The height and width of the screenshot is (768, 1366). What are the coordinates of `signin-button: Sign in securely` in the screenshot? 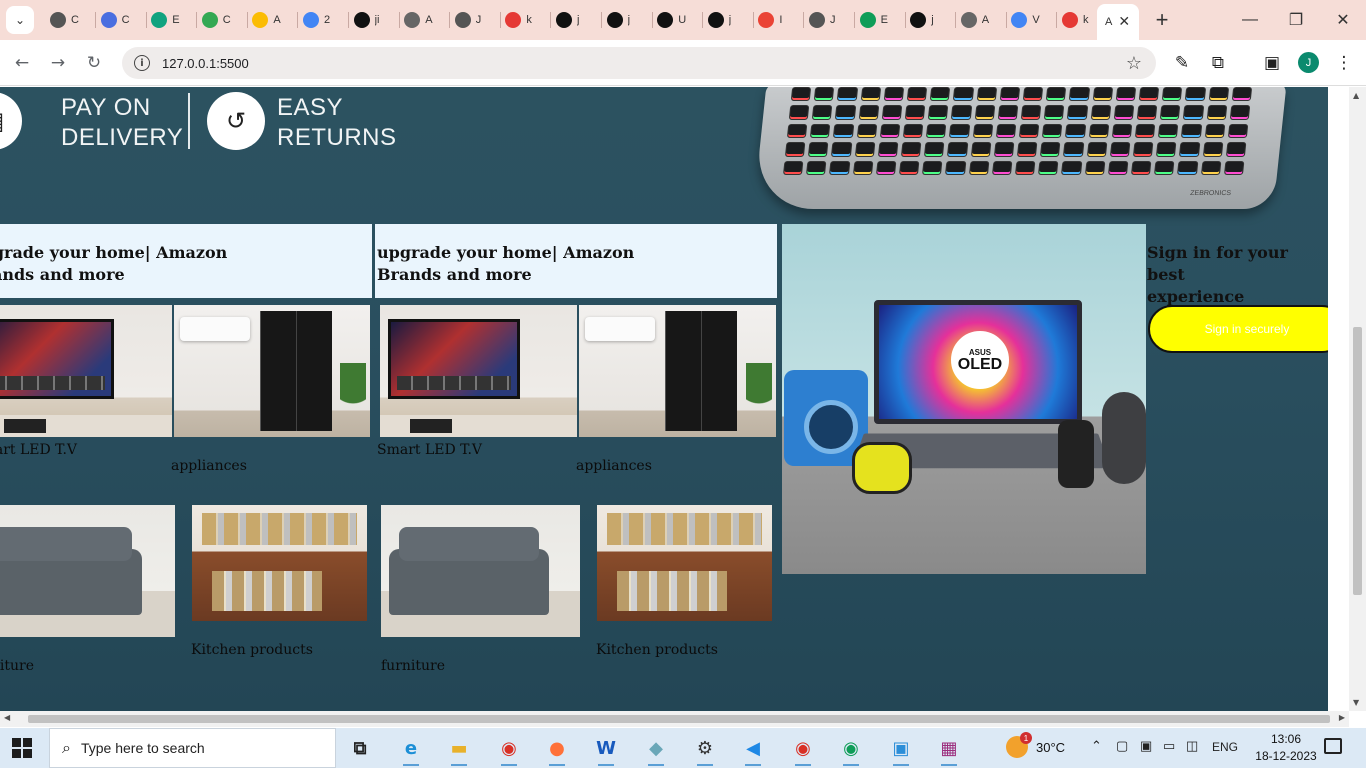 It's located at (1238, 329).